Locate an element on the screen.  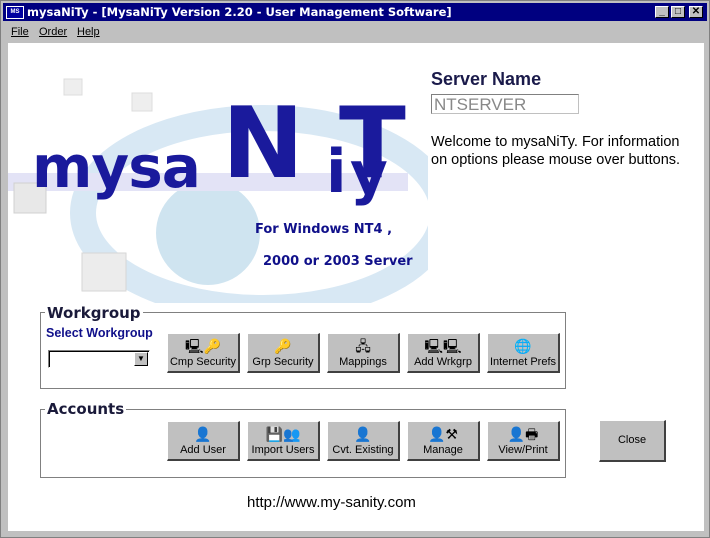
workgroup-title: Workgroup is located at coordinates (94, 313).